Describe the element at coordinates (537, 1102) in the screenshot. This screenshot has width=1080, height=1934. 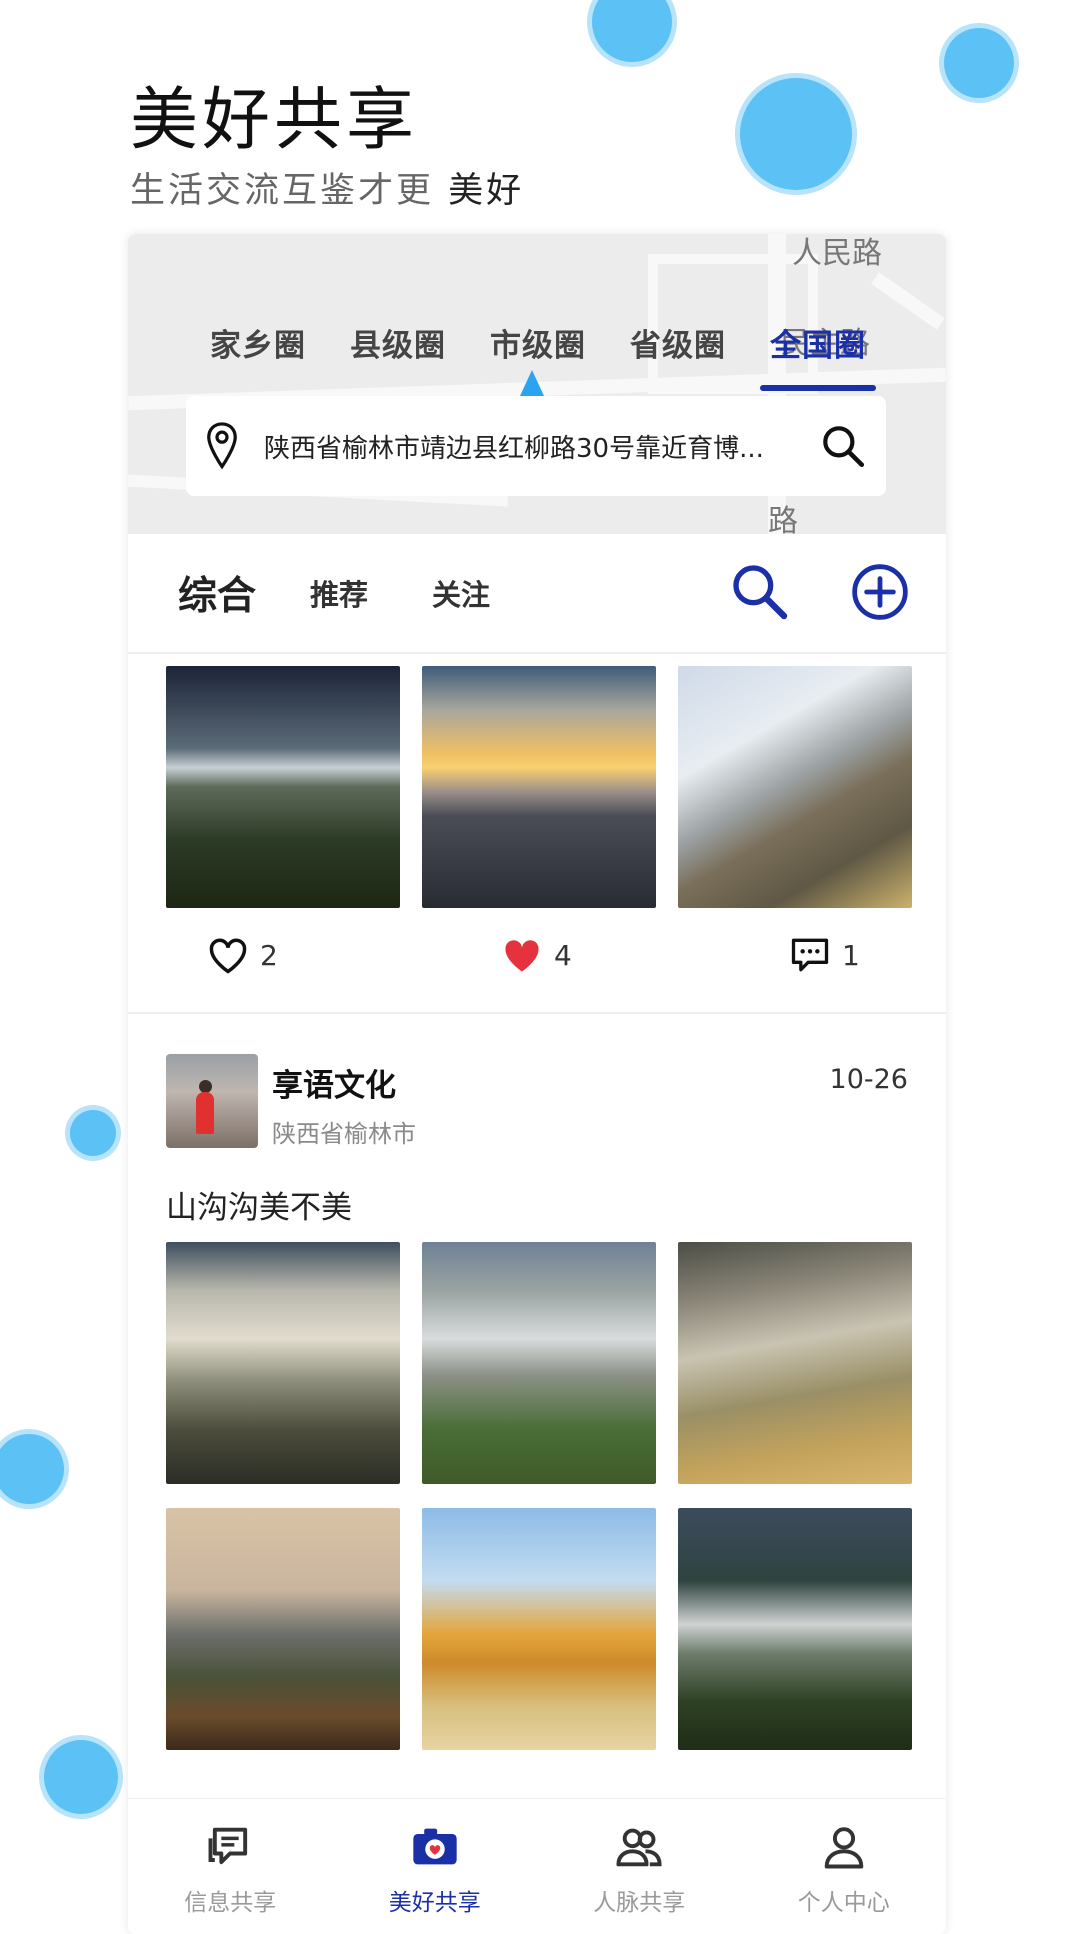
I see `post2-header: 享语文化 陕西省榆林市 10-26` at that location.